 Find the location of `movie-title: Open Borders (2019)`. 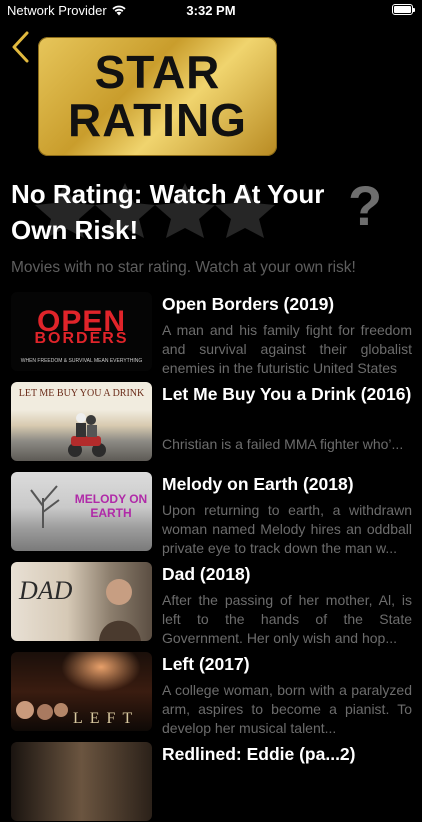

movie-title: Open Borders (2019) is located at coordinates (248, 304).